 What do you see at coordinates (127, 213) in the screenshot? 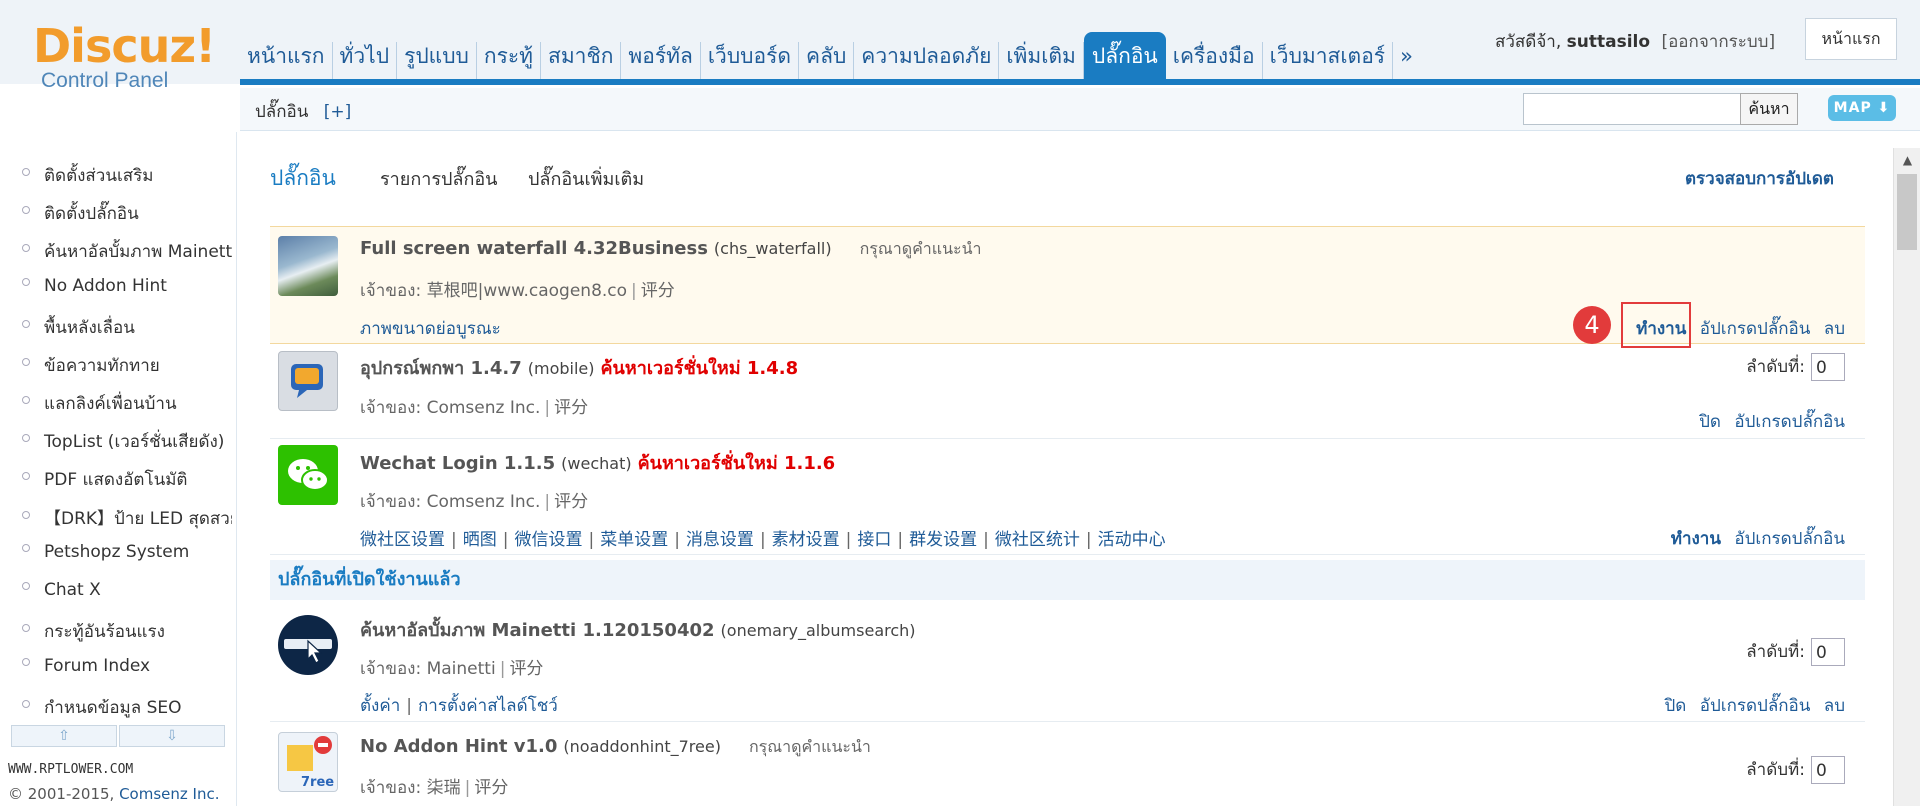
I see `sidebar-item-install-plugins: ติดตั้งปลั๊กอิน` at bounding box center [127, 213].